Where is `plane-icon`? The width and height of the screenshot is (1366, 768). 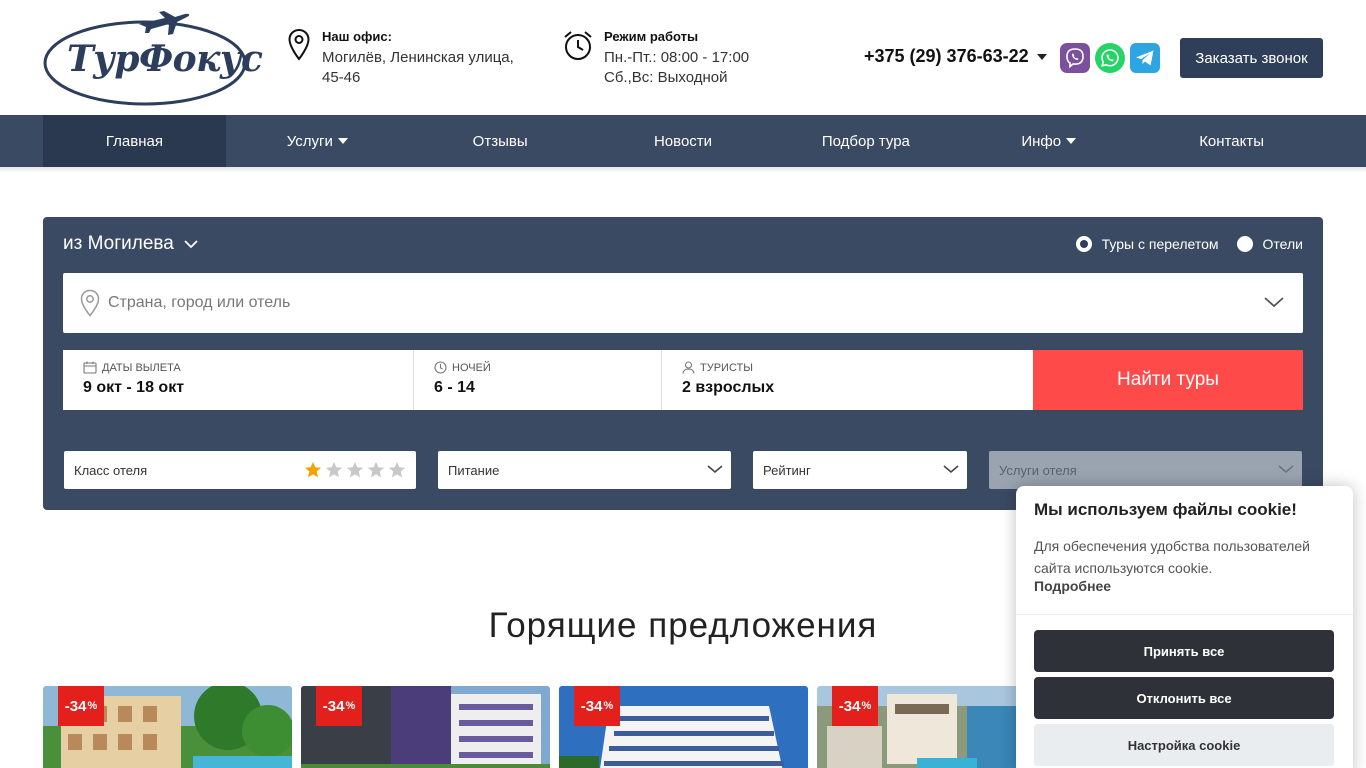
plane-icon is located at coordinates (164, 23).